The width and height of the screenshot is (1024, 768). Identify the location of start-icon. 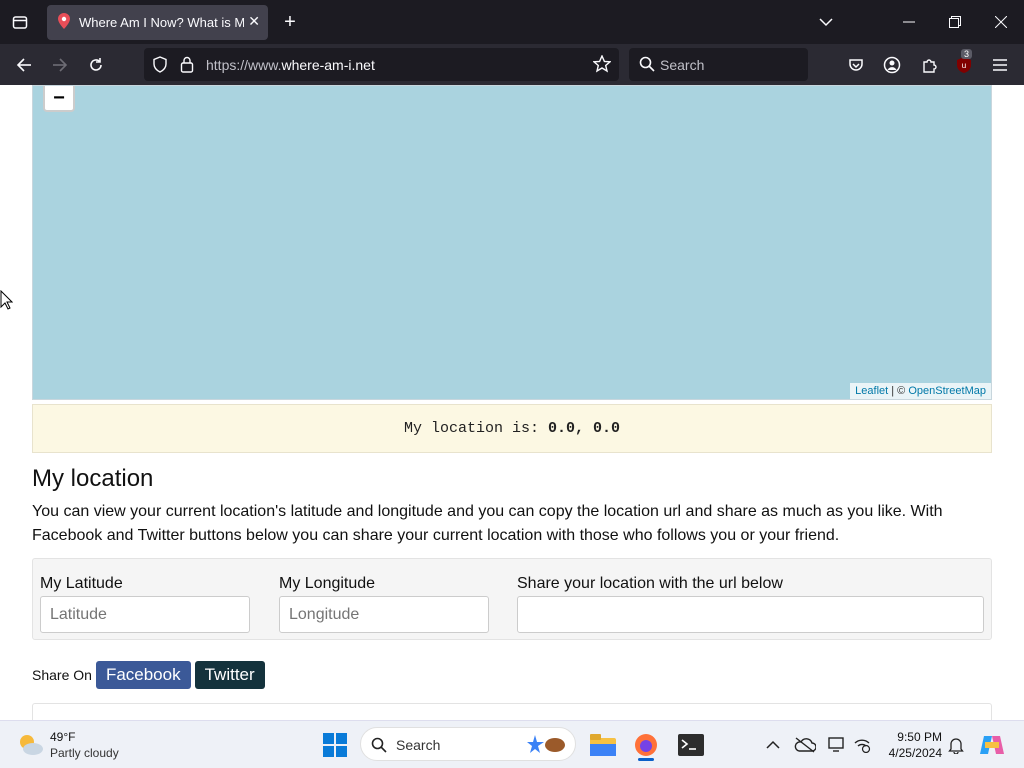
(335, 745).